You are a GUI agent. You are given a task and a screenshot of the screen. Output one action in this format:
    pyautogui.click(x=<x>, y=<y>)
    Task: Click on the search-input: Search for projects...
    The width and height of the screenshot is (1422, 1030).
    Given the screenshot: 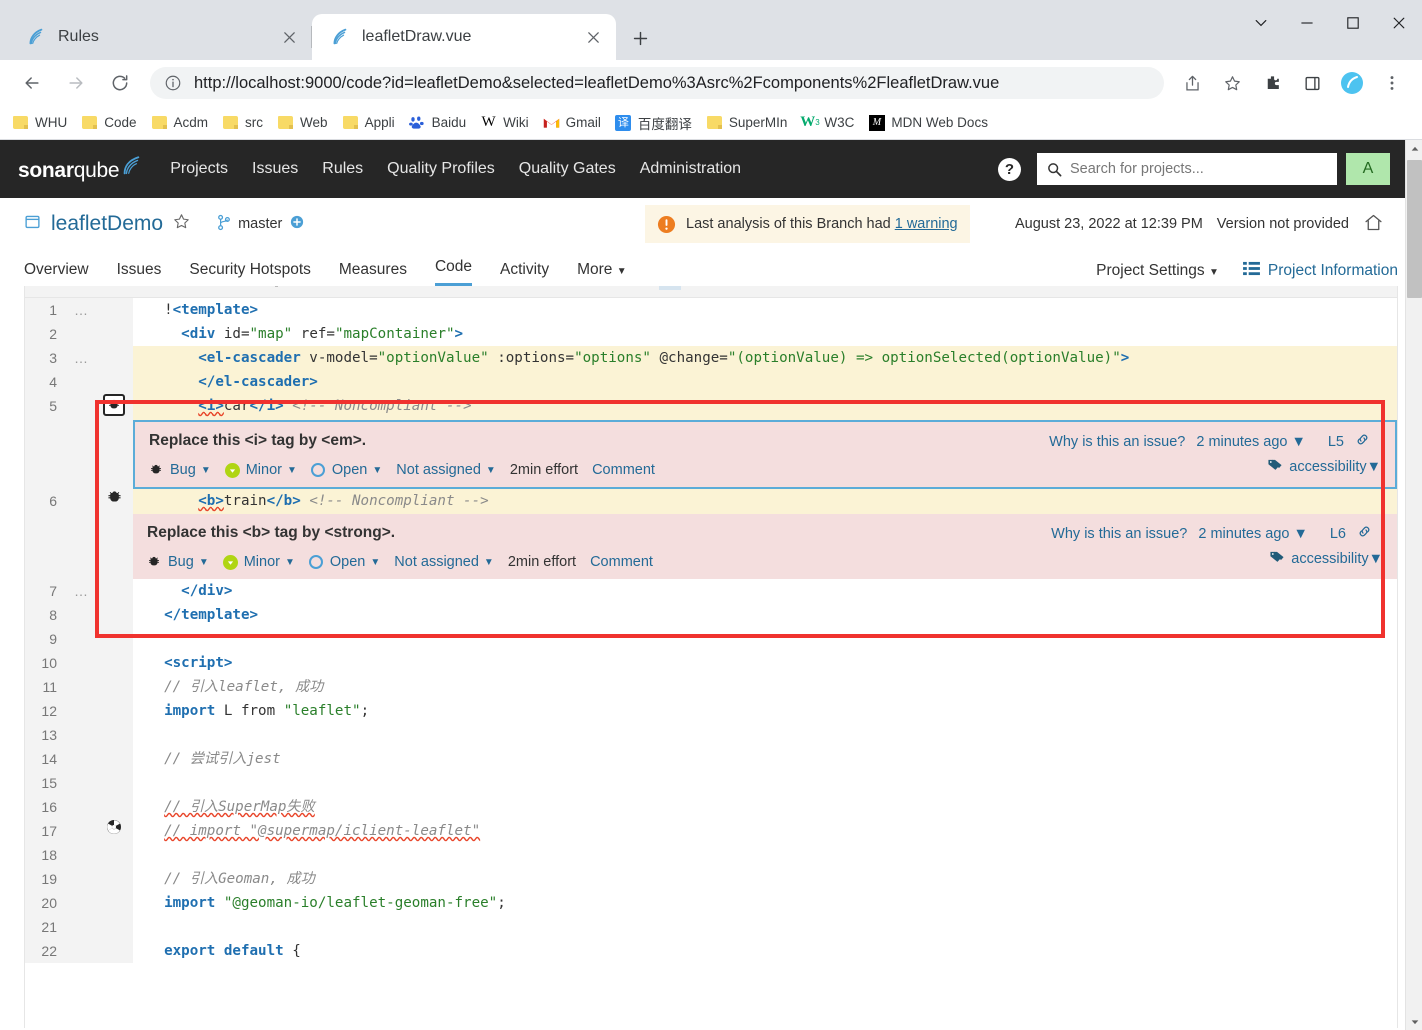 What is the action you would take?
    pyautogui.click(x=1187, y=169)
    